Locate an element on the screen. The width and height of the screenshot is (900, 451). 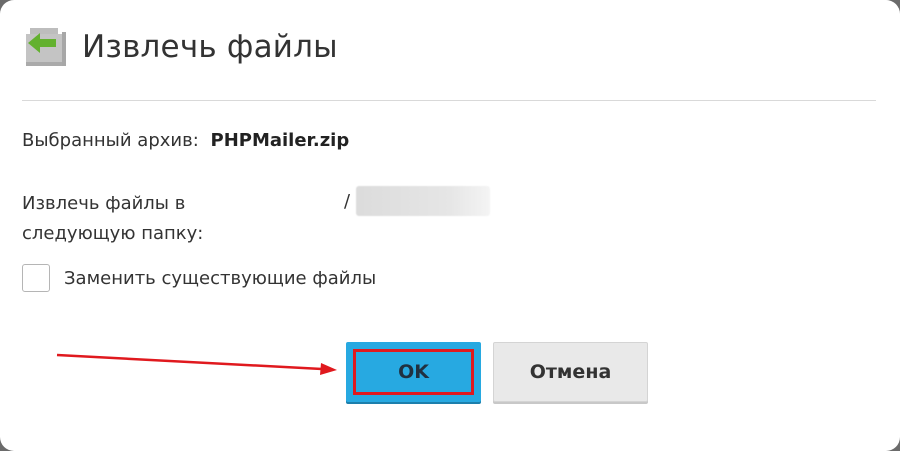
arrow-head is located at coordinates (328, 369).